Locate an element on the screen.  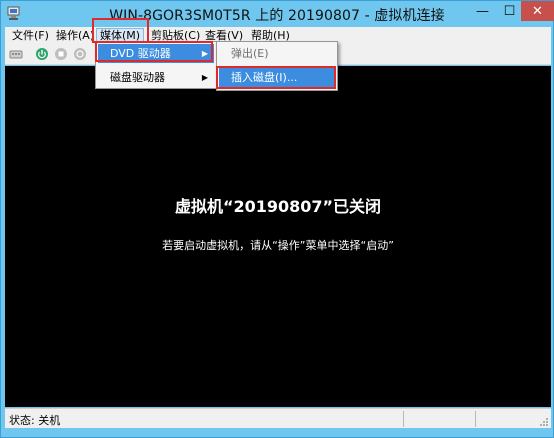
status-text: 状态: 关机 is located at coordinates (35, 420).